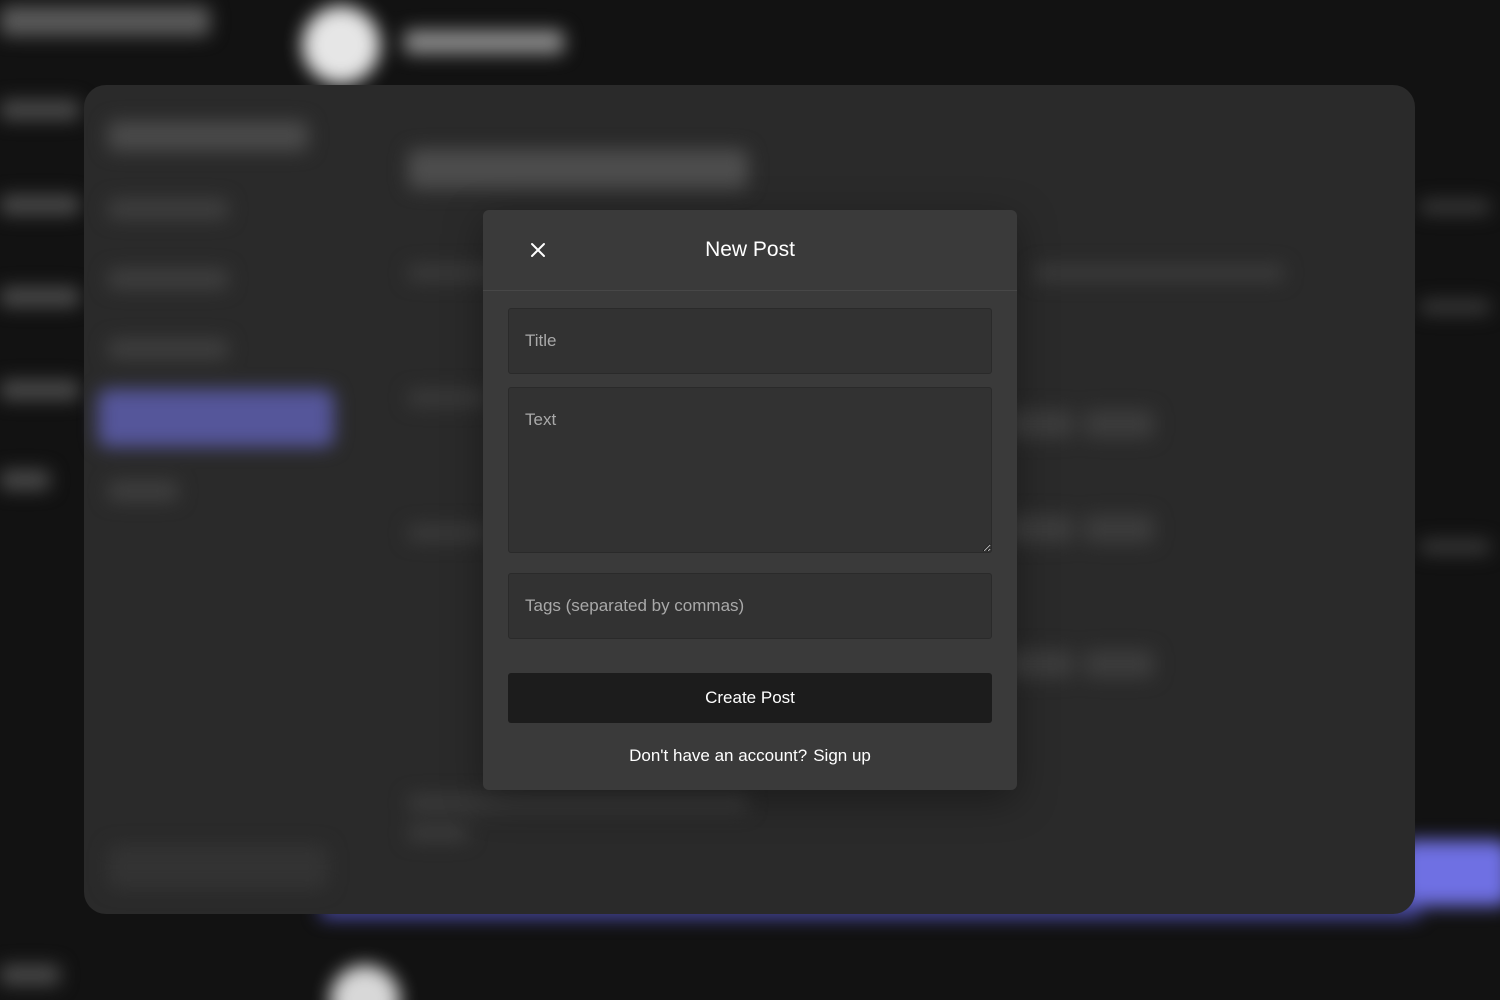  I want to click on panel-sidebar-item-active, so click(216, 418).